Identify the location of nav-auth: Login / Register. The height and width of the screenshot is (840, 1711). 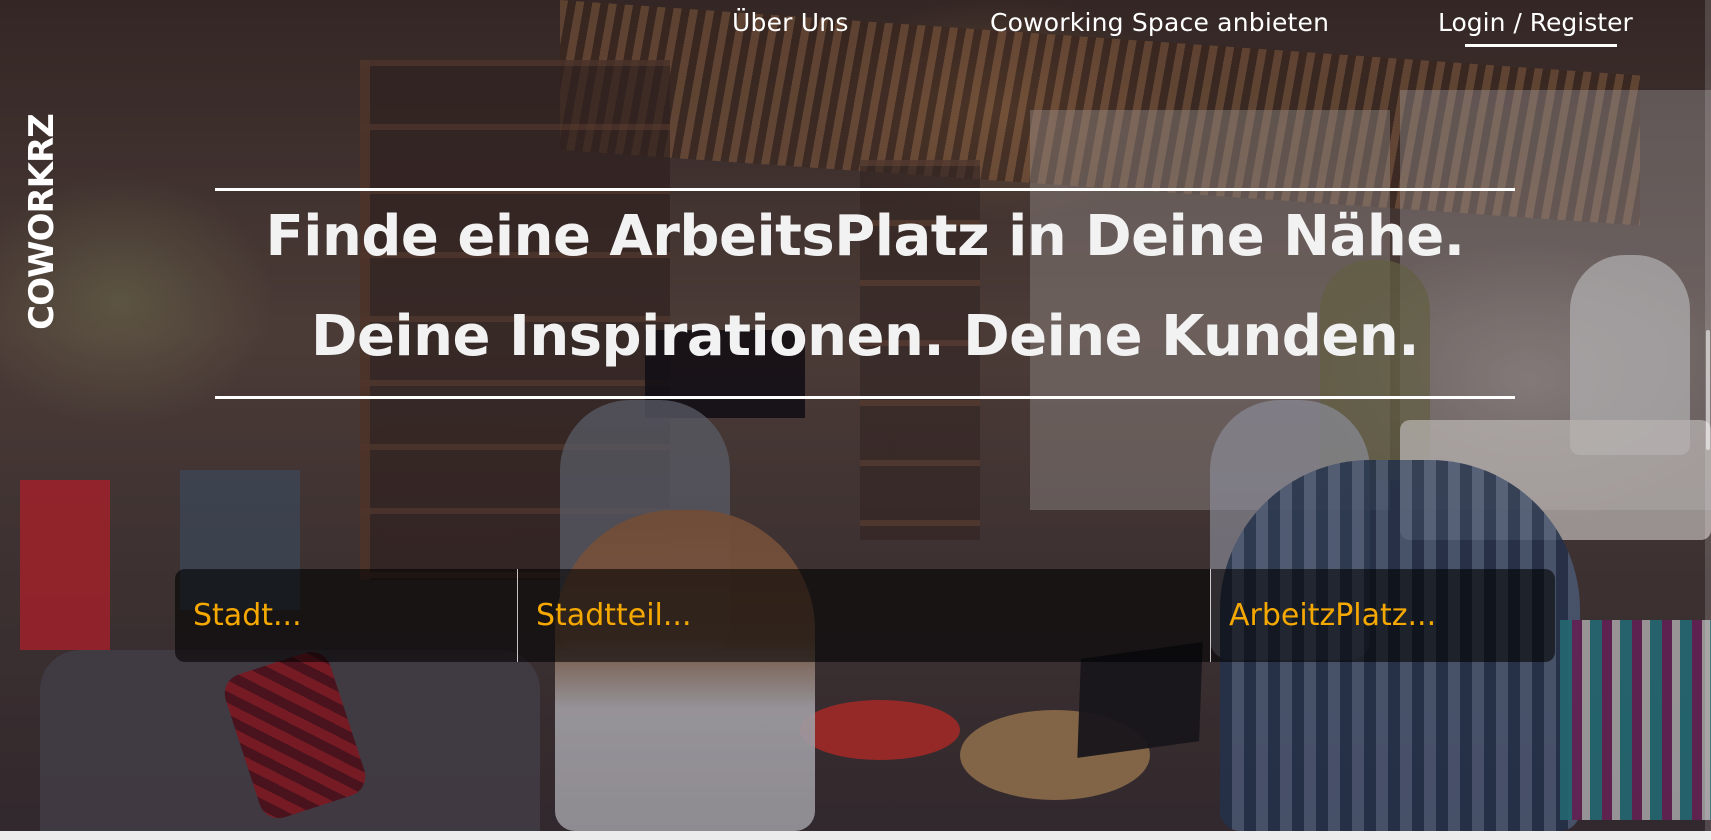
(1535, 22).